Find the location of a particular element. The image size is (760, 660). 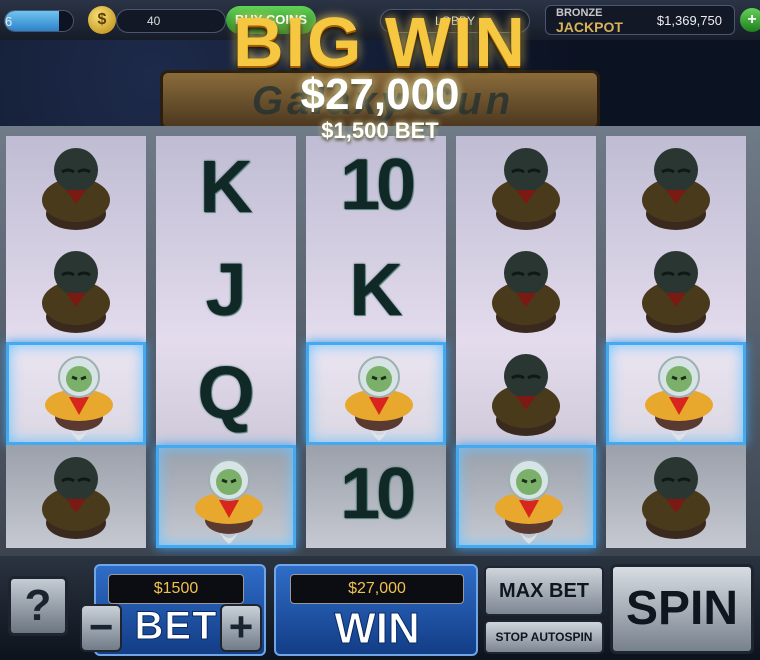

level-progress-bar: 6 is located at coordinates (39, 21).